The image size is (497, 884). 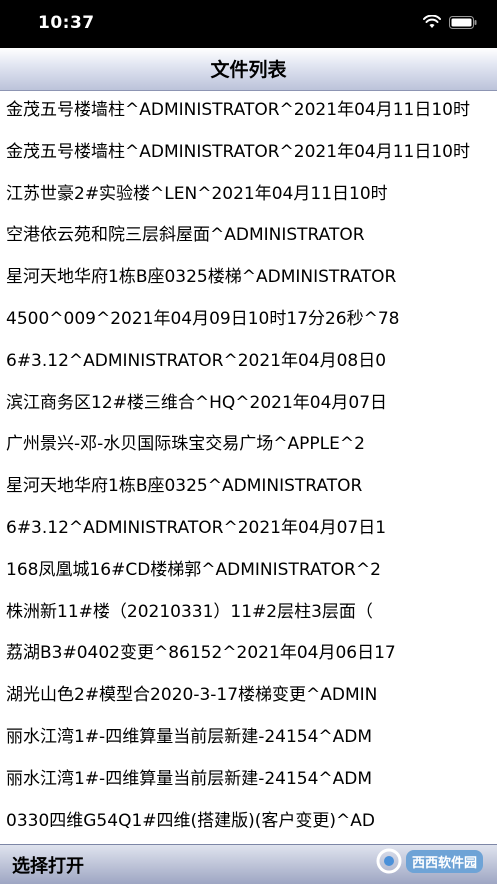 I want to click on status-icons, so click(x=450, y=22).